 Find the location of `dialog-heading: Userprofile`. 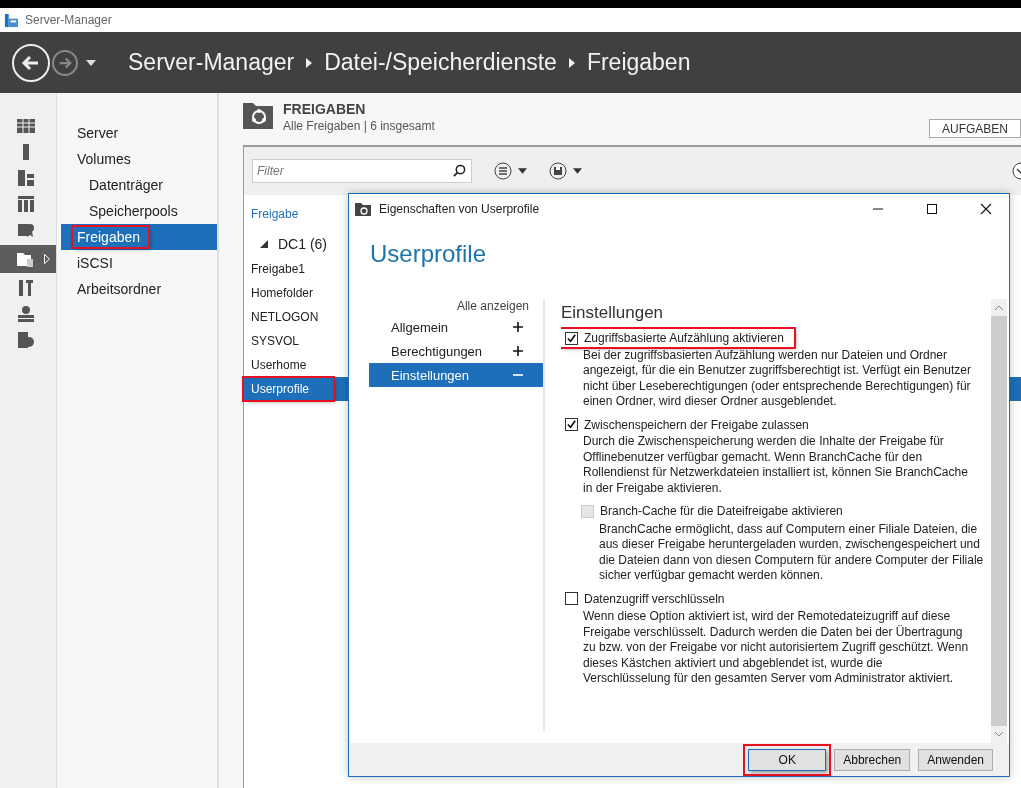

dialog-heading: Userprofile is located at coordinates (428, 254).